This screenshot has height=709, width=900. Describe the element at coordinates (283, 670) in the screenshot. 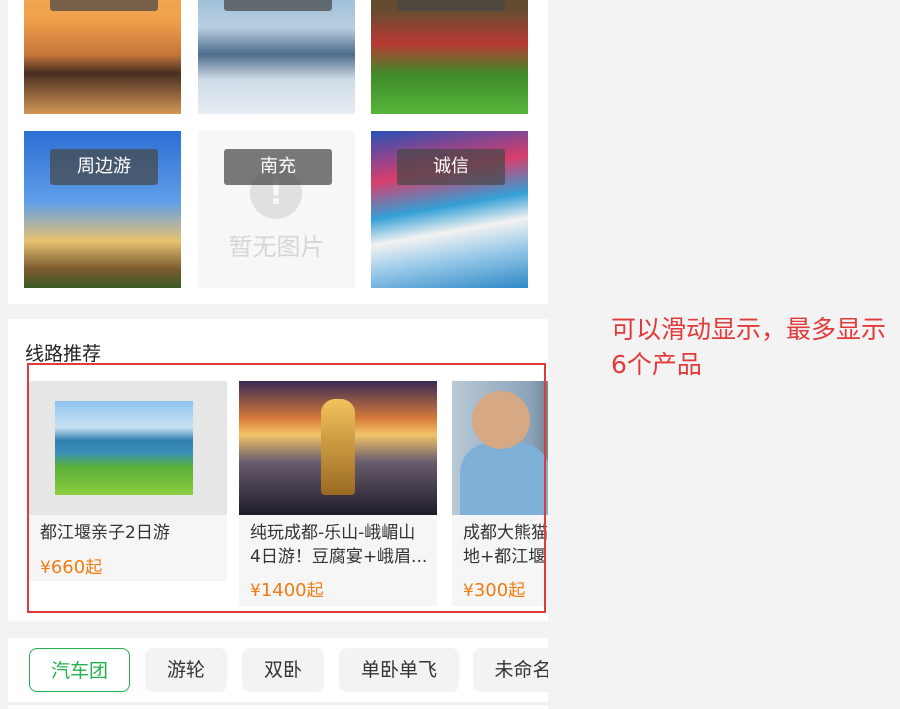

I see `tab-shuangwo: 双卧` at that location.